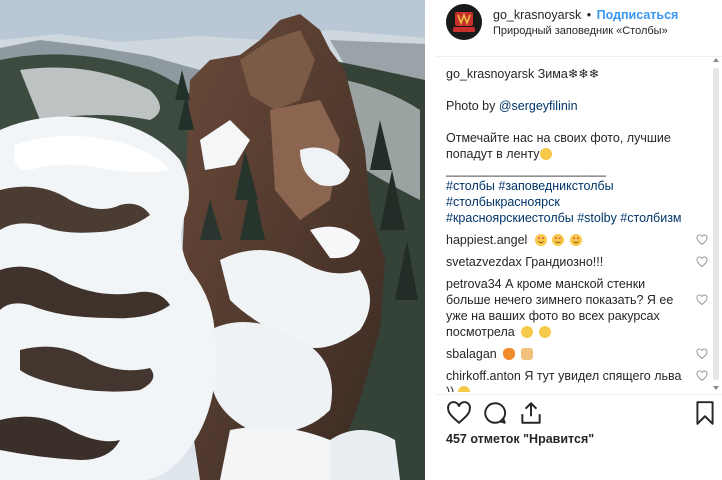 The height and width of the screenshot is (480, 722). I want to click on post-actions, so click(582, 414).